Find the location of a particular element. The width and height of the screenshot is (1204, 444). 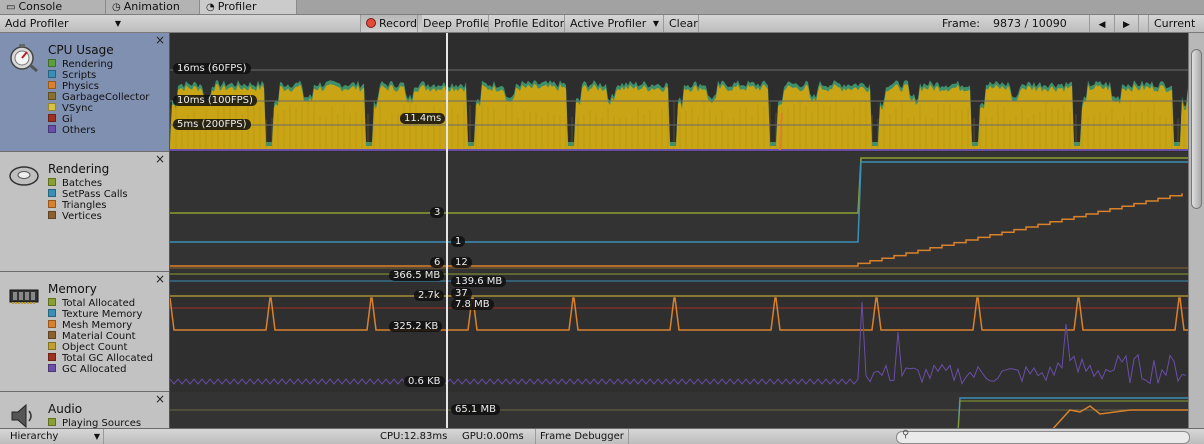

profiler-icon: ◔ is located at coordinates (210, 7).